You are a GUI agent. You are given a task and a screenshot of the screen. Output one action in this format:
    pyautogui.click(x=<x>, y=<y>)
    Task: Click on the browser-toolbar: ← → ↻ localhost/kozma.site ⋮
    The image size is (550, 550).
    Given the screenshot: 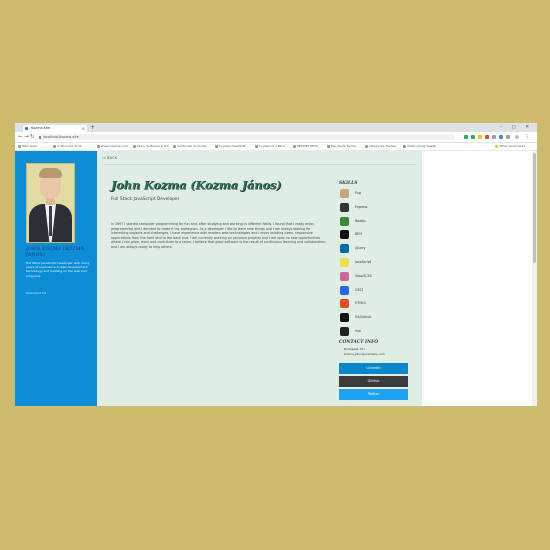 What is the action you would take?
    pyautogui.click(x=276, y=137)
    